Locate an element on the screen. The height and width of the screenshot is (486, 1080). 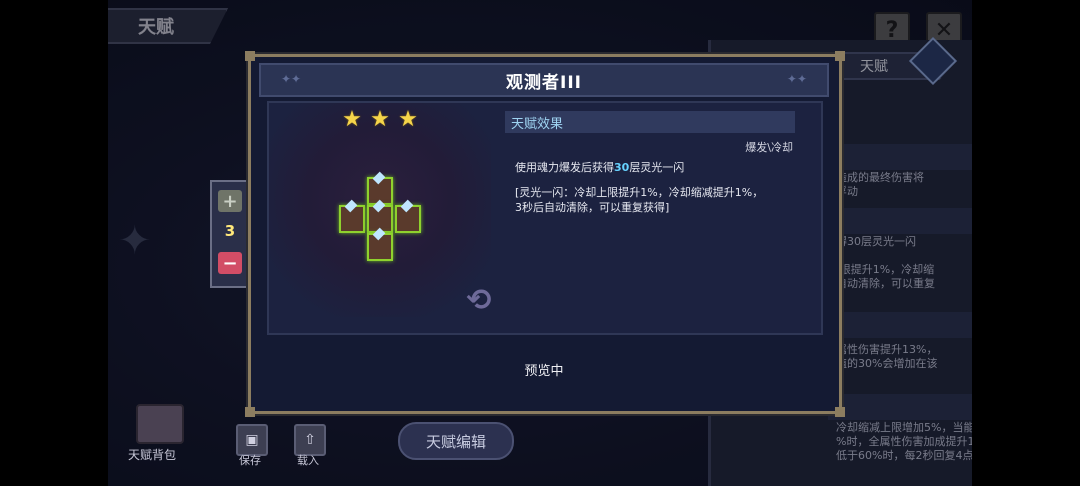
desc-prefix: 使用魂力爆发后获得 is located at coordinates (564, 167).